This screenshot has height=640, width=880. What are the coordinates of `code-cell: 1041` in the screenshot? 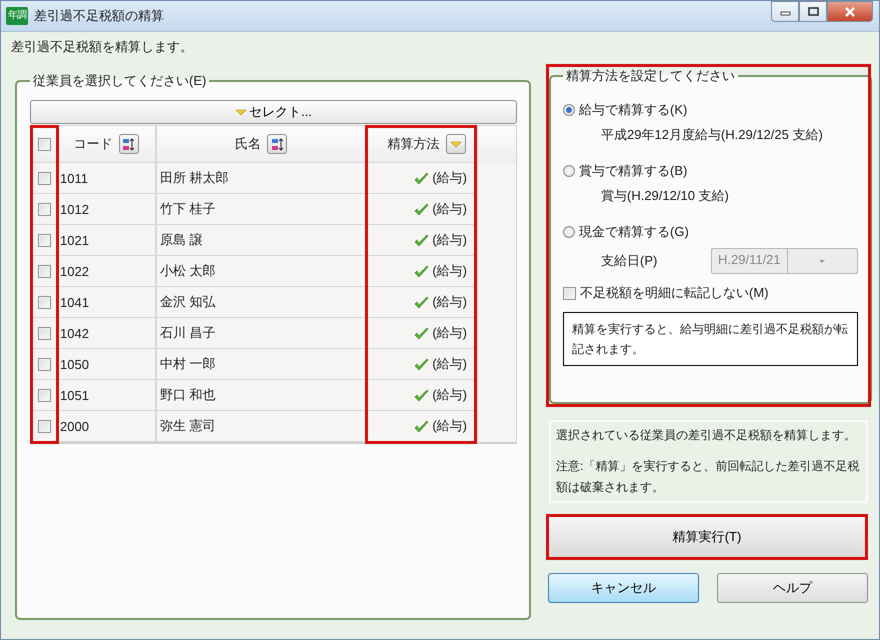 It's located at (74, 302).